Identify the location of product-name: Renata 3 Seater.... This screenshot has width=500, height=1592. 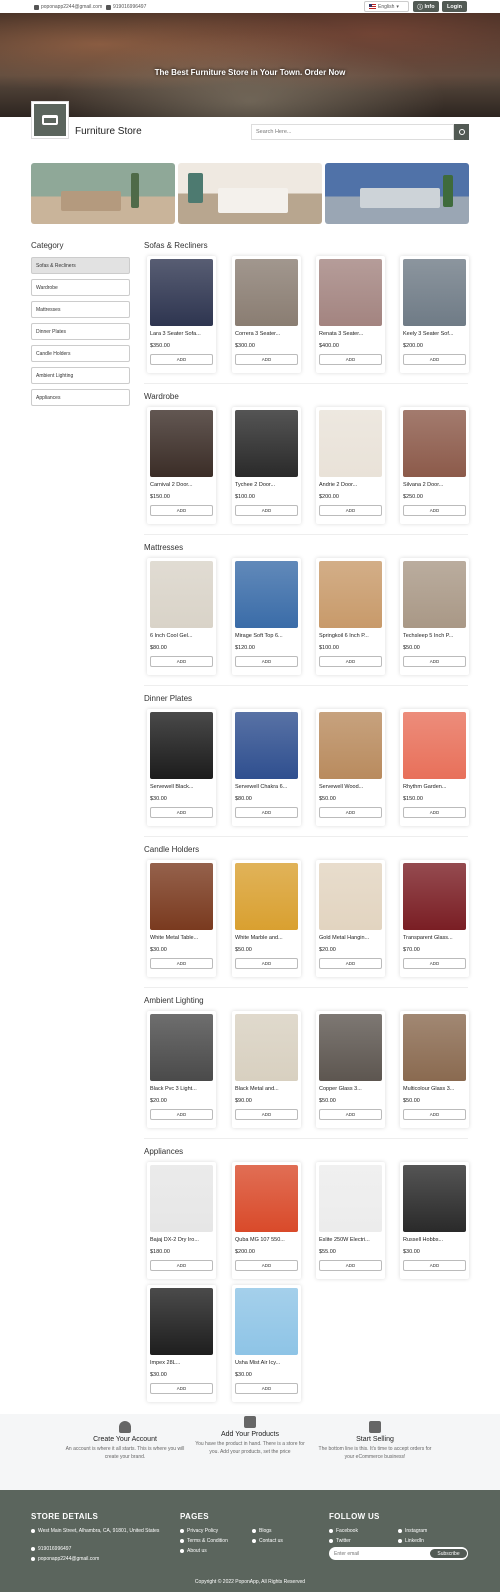
(351, 334).